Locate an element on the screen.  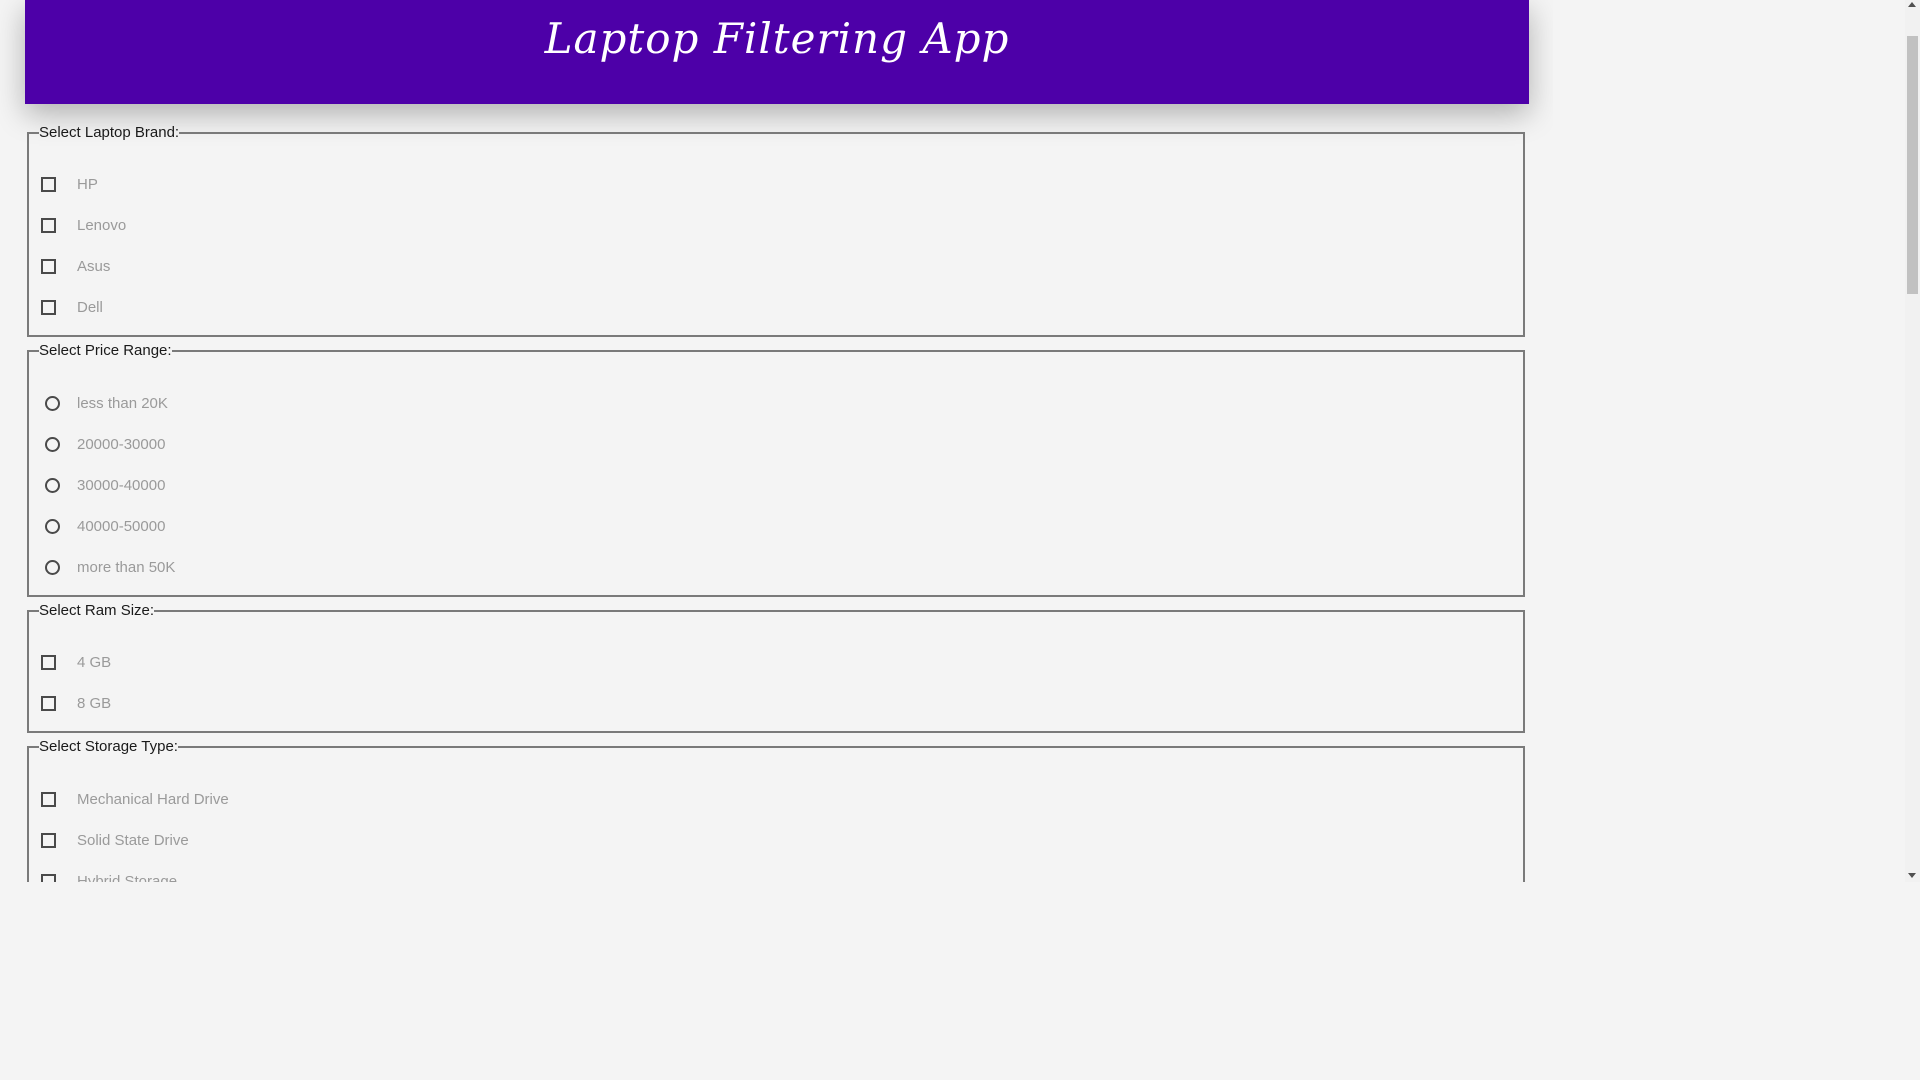
scroll-up-arrow-icon is located at coordinates (1912, 4).